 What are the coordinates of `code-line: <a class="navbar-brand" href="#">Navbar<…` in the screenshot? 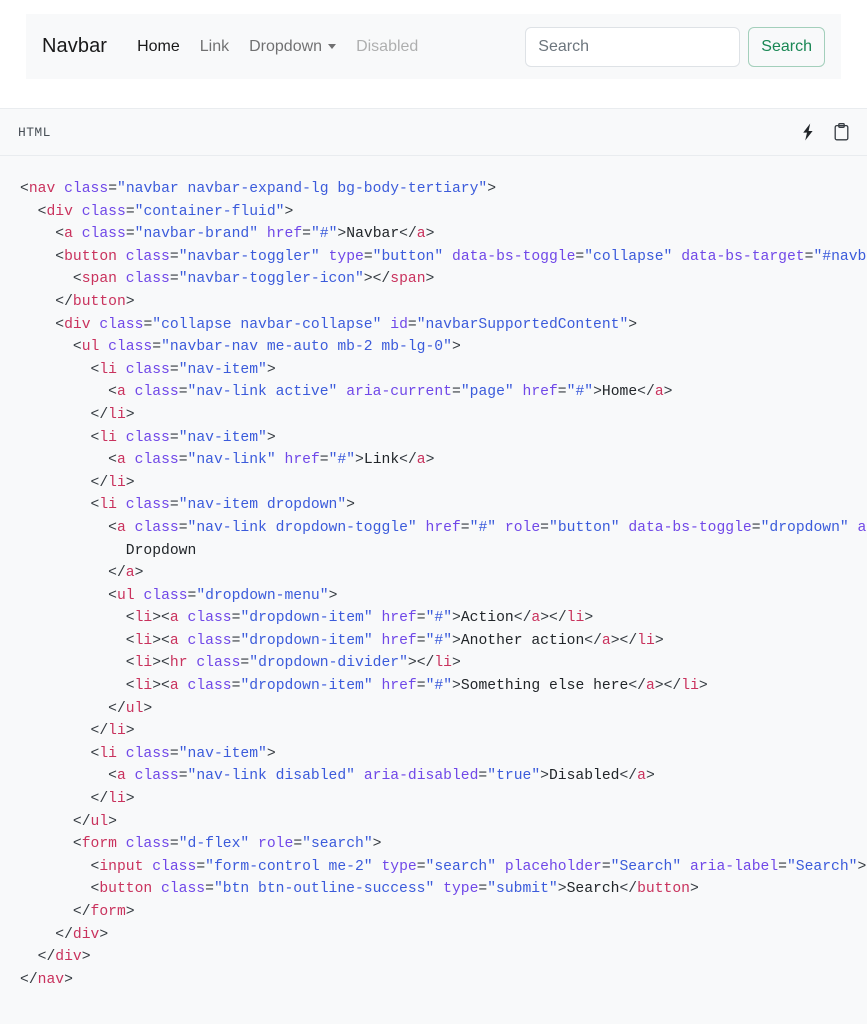 It's located at (227, 234).